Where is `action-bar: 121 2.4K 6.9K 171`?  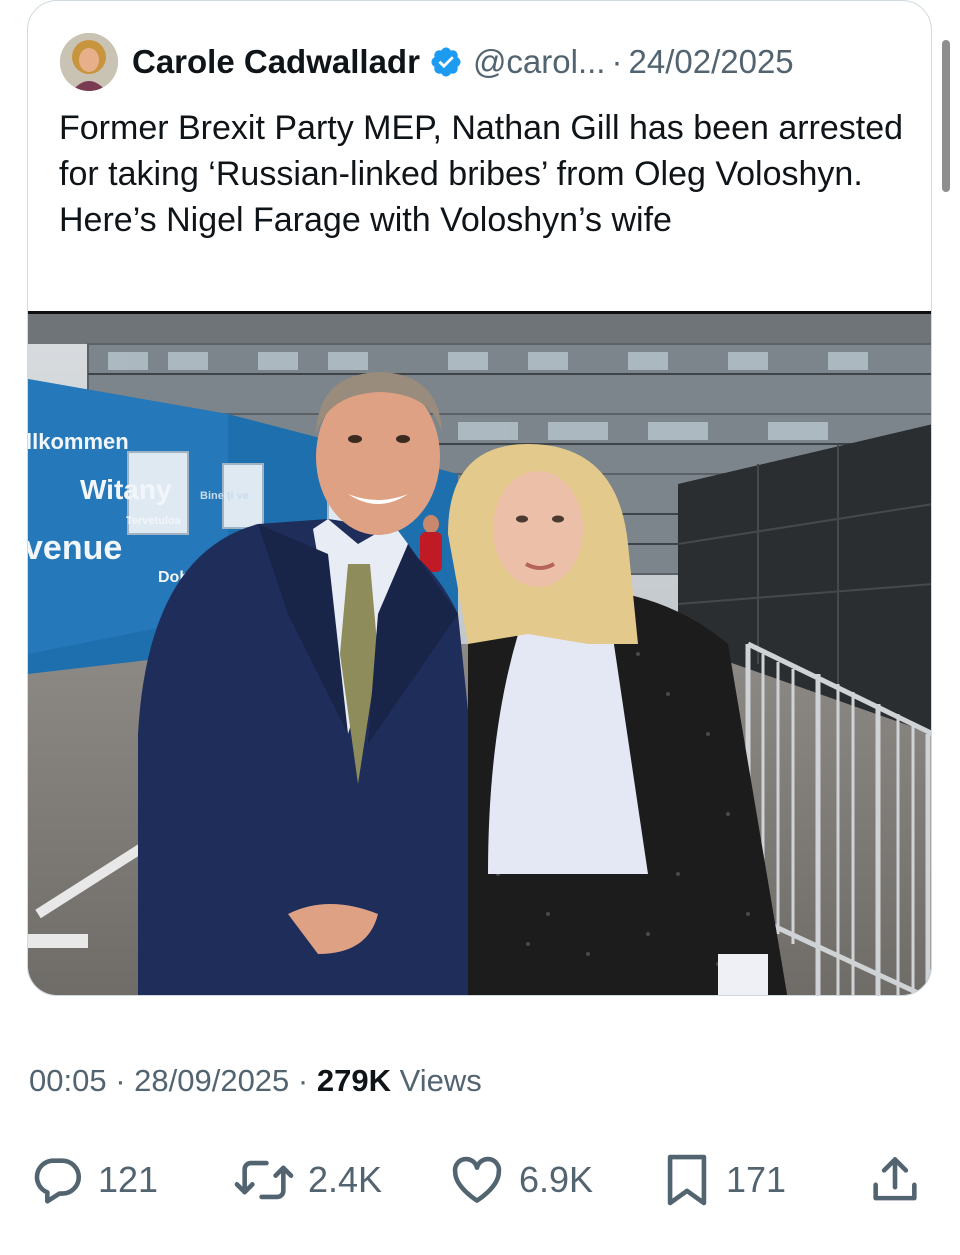 action-bar: 121 2.4K 6.9K 171 is located at coordinates (480, 1180).